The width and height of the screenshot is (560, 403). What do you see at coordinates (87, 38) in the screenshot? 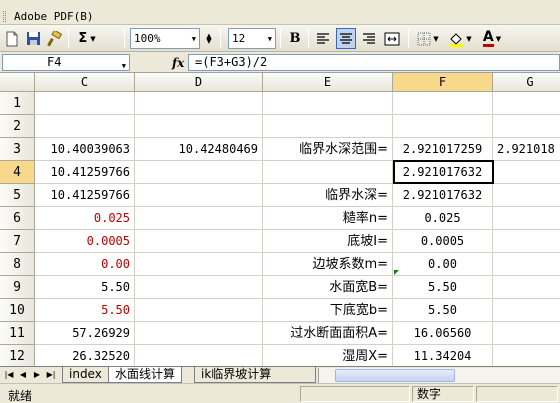
I see `autosum-button: Σ ▼` at bounding box center [87, 38].